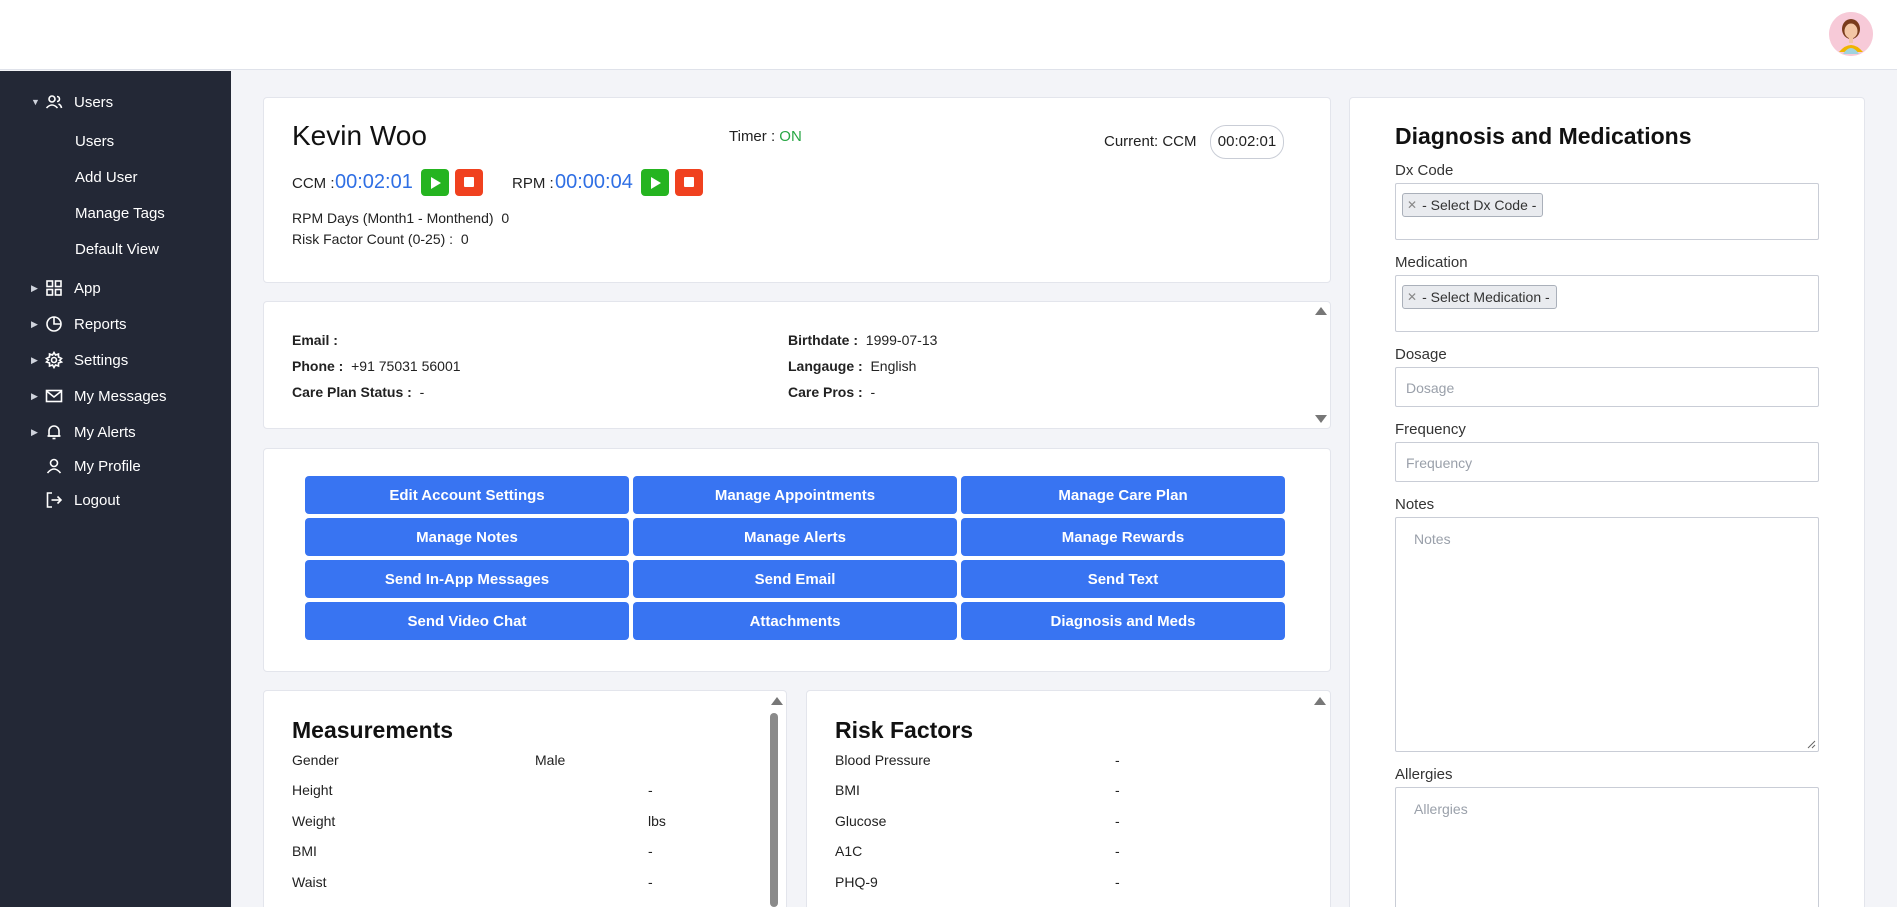  I want to click on ccm-stop-button, so click(469, 182).